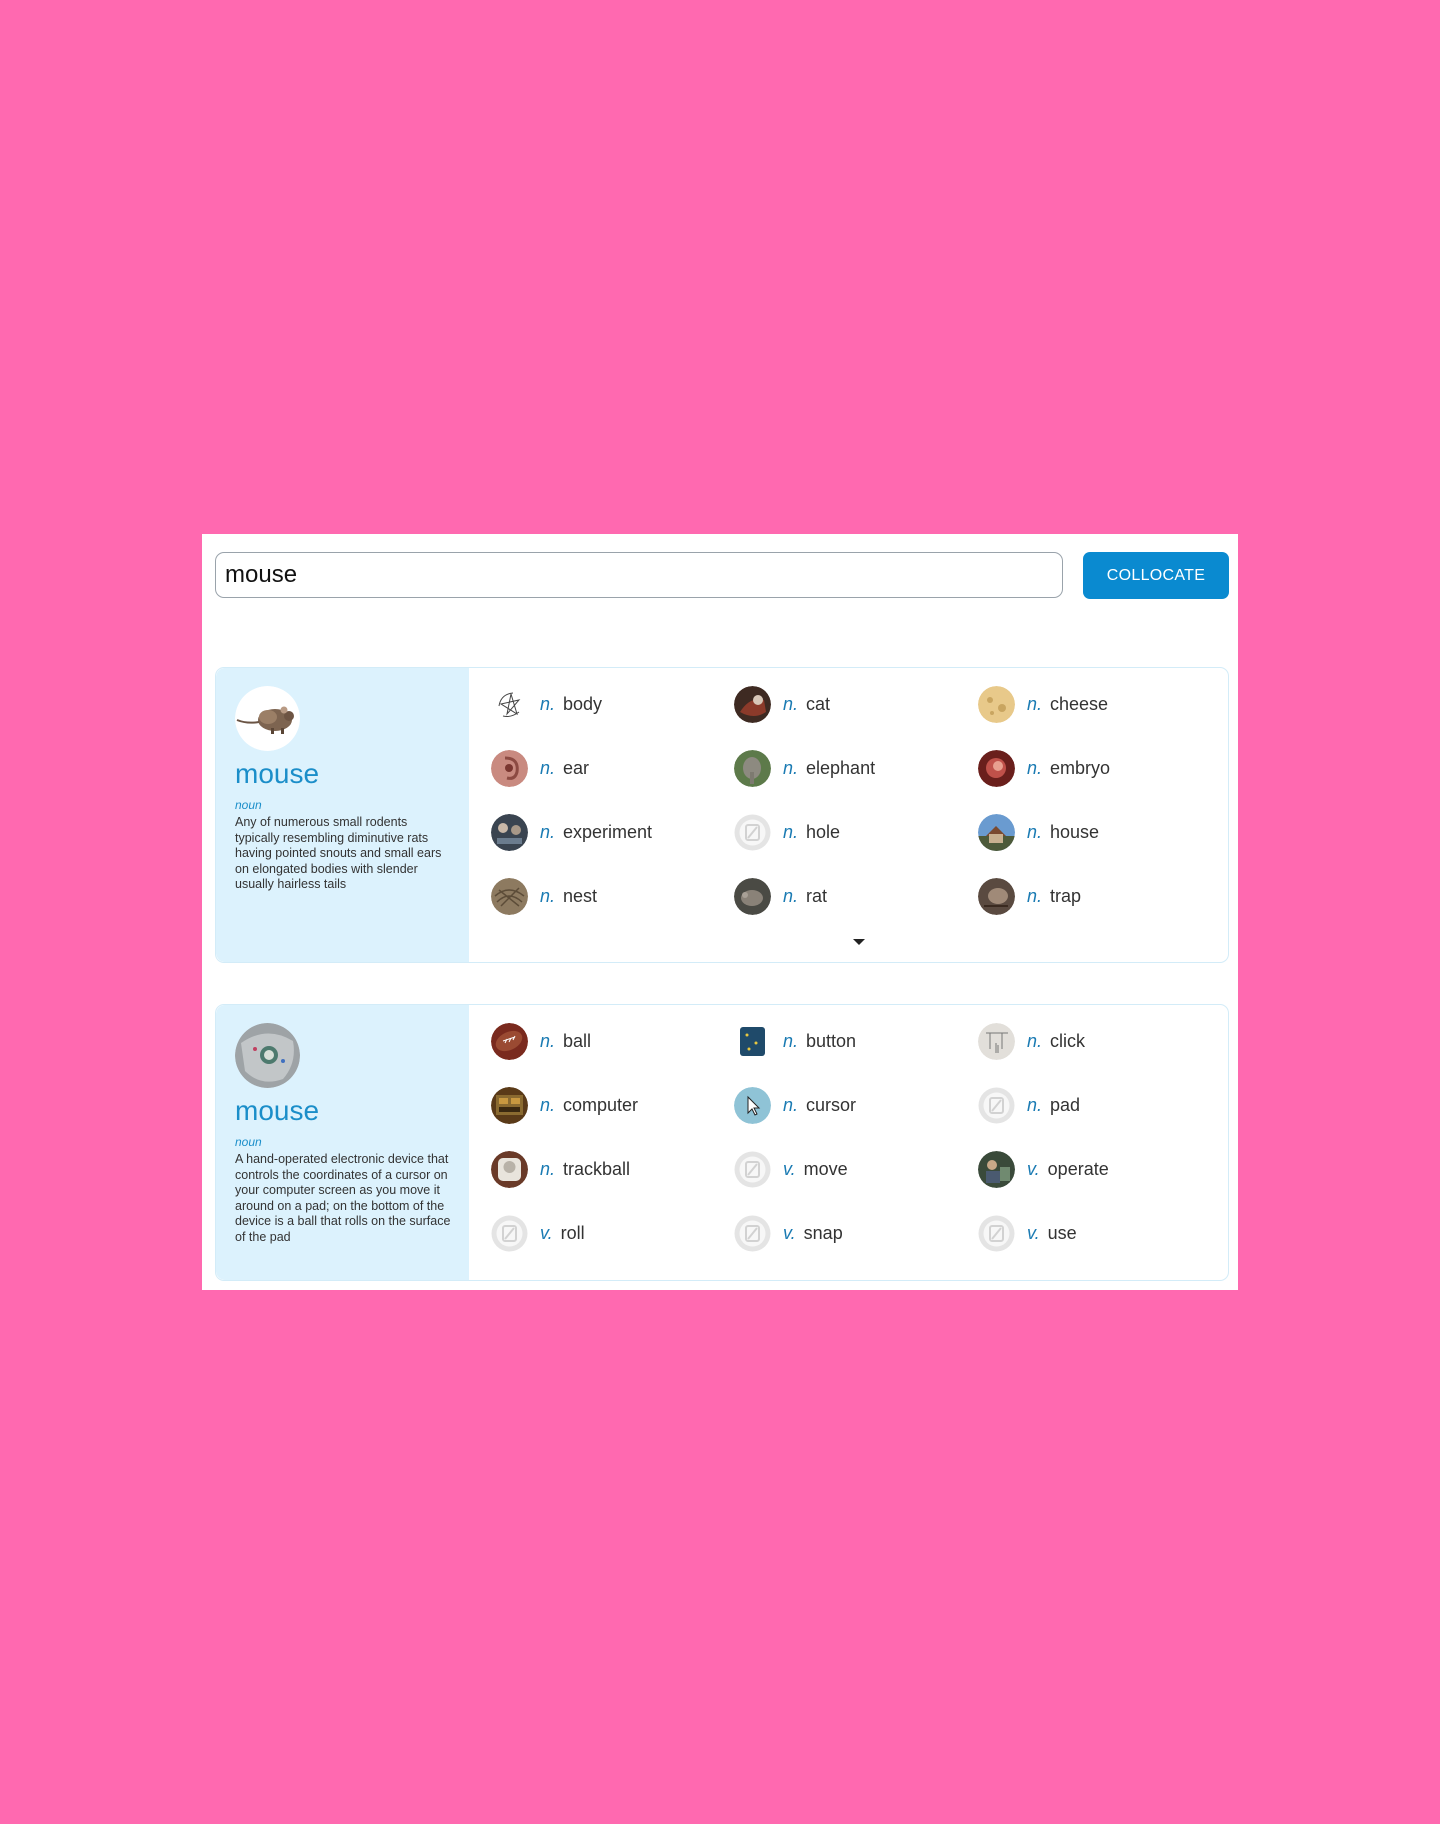 Image resolution: width=1440 pixels, height=1824 pixels. Describe the element at coordinates (1066, 895) in the screenshot. I see `collocation-word: trap` at that location.